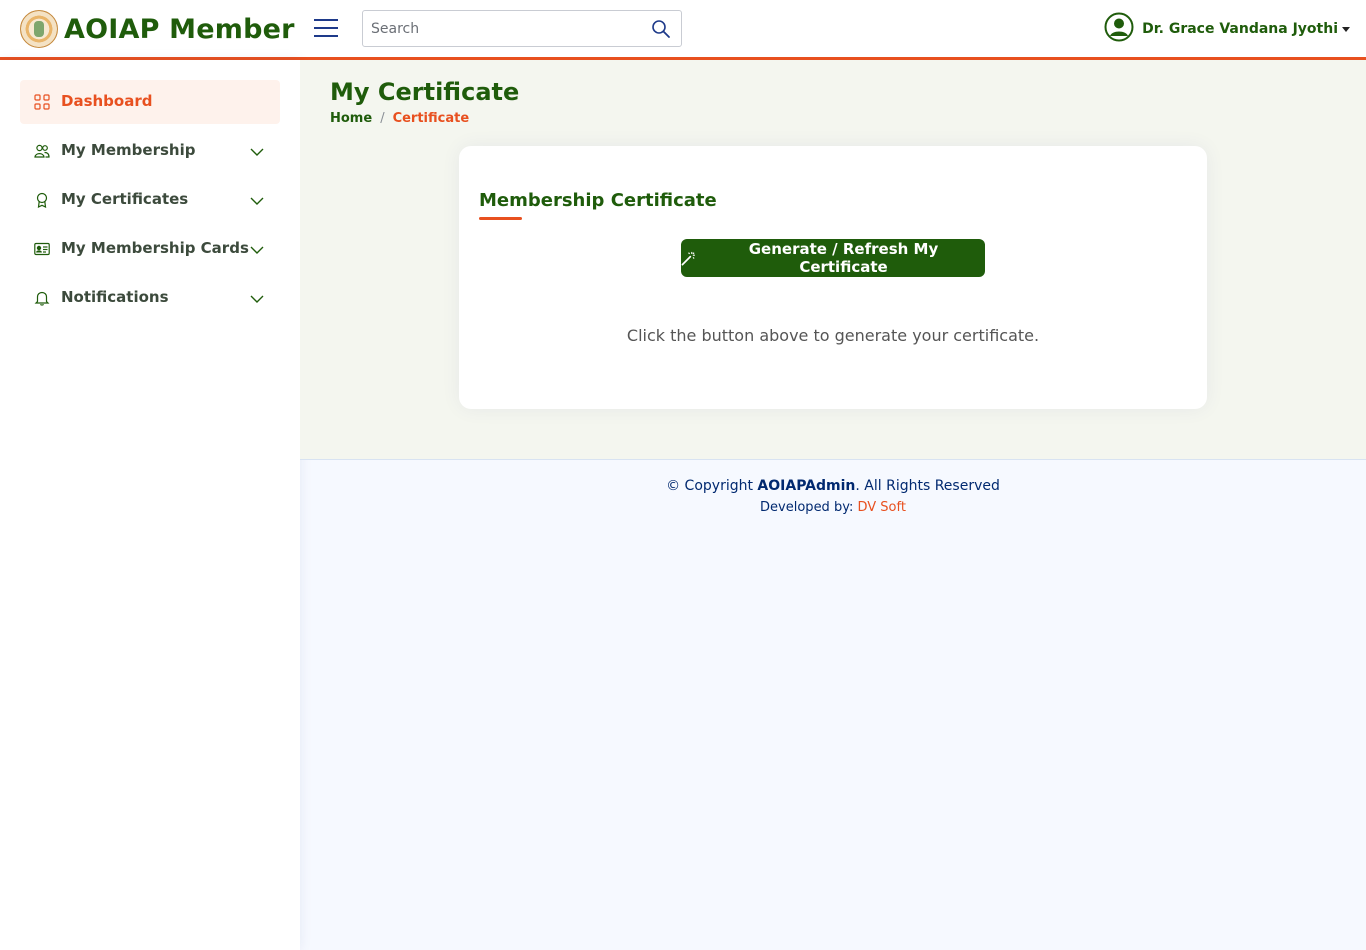 This screenshot has width=1366, height=950. I want to click on user-avatar-icon, so click(1119, 29).